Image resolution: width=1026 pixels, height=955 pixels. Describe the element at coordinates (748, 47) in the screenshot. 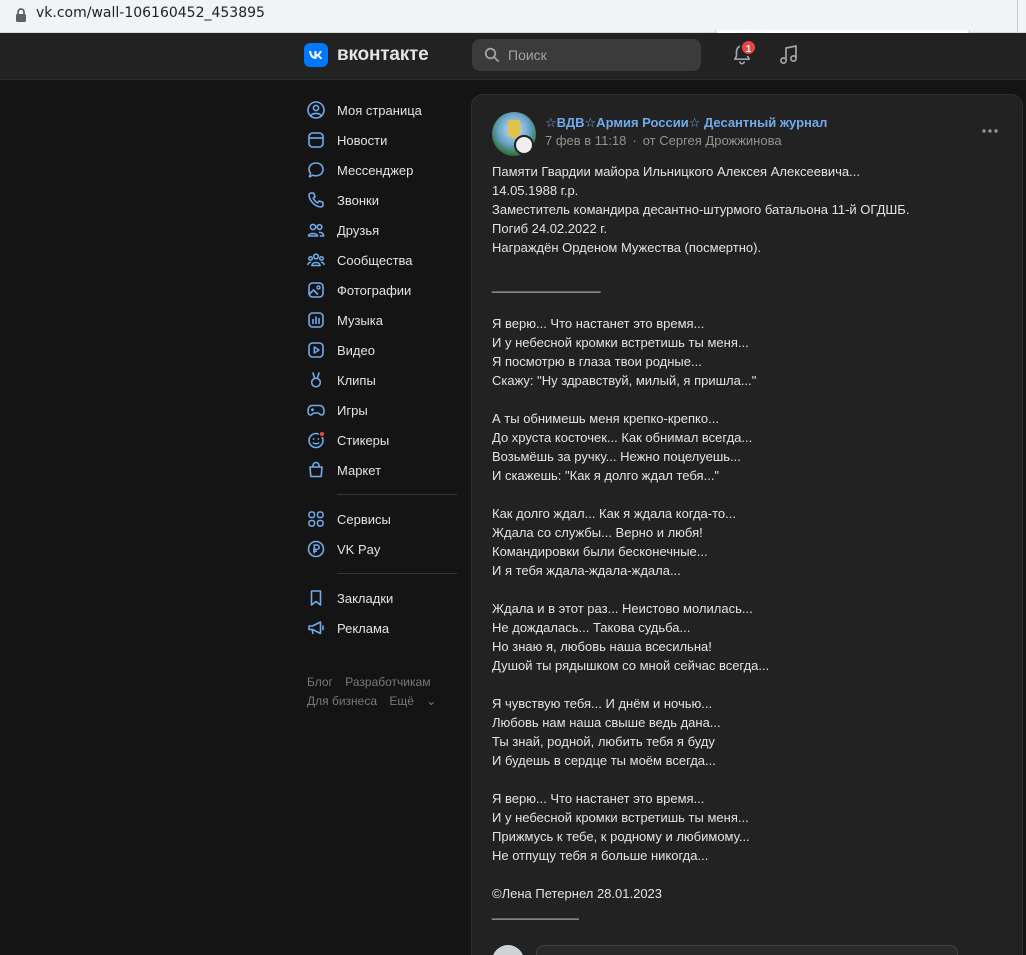

I see `notification-badge: 1` at that location.